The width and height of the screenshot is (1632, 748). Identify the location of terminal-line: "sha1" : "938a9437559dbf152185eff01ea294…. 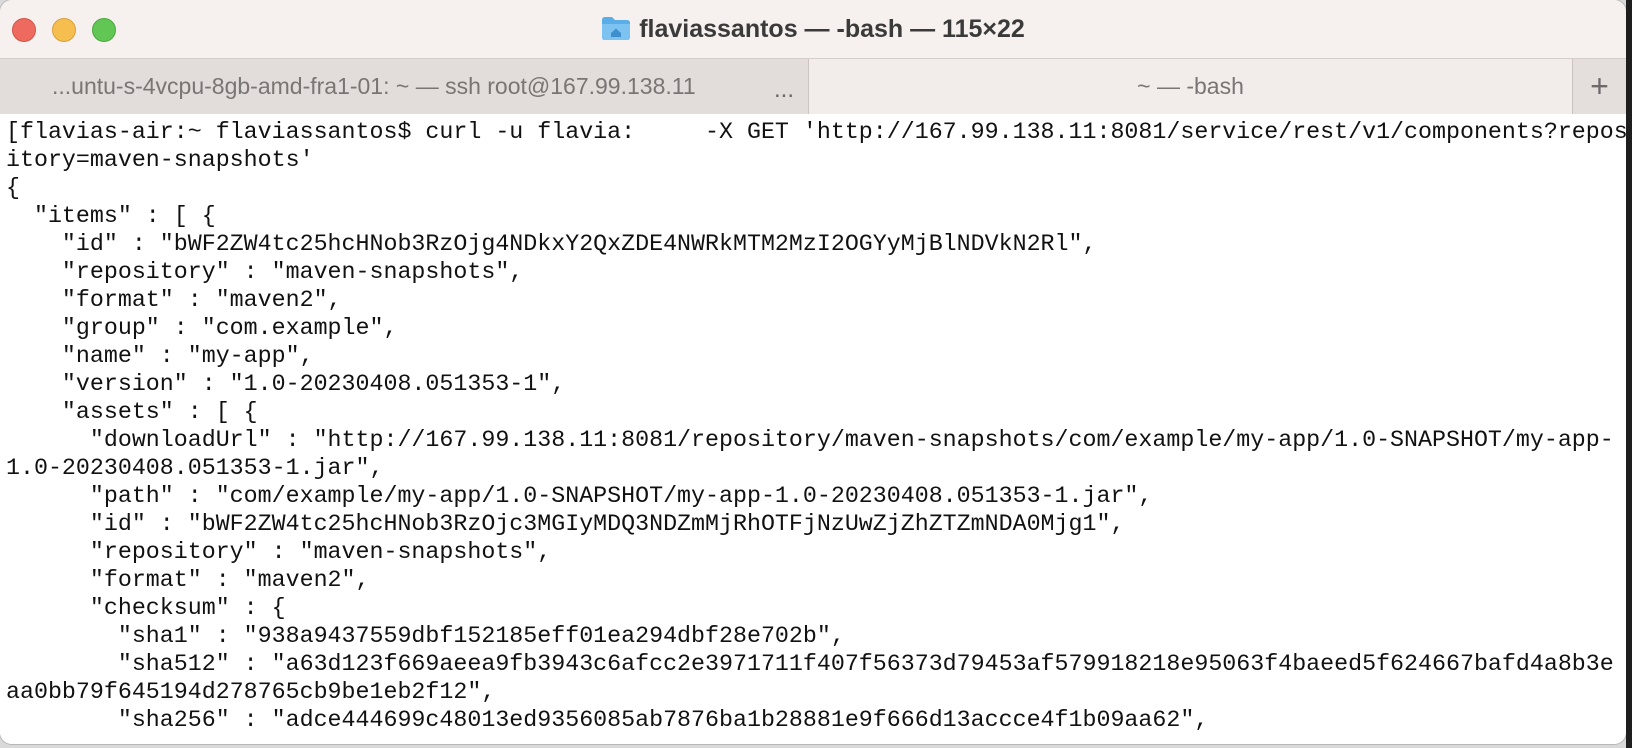
(425, 636).